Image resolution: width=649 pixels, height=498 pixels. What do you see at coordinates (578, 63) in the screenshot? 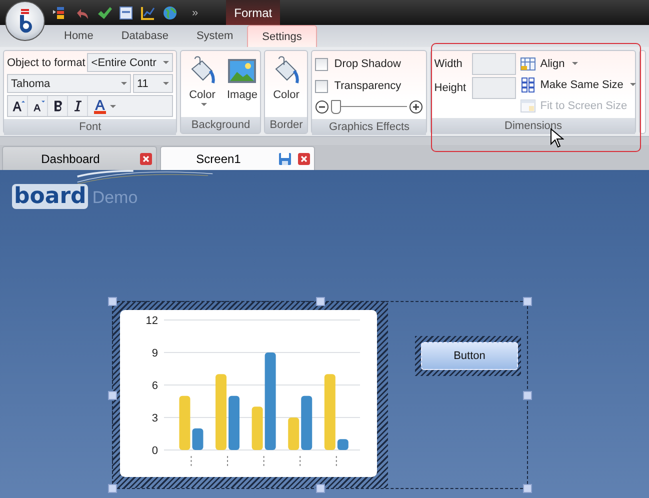
I see `toolbar-button: Align` at bounding box center [578, 63].